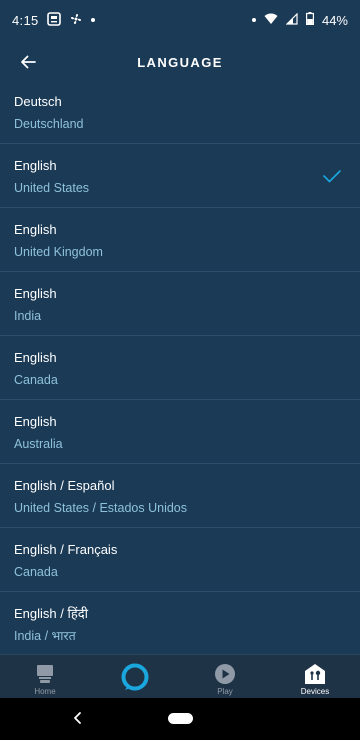 The width and height of the screenshot is (360, 740). What do you see at coordinates (49, 124) in the screenshot?
I see `language-region: Deutschland` at bounding box center [49, 124].